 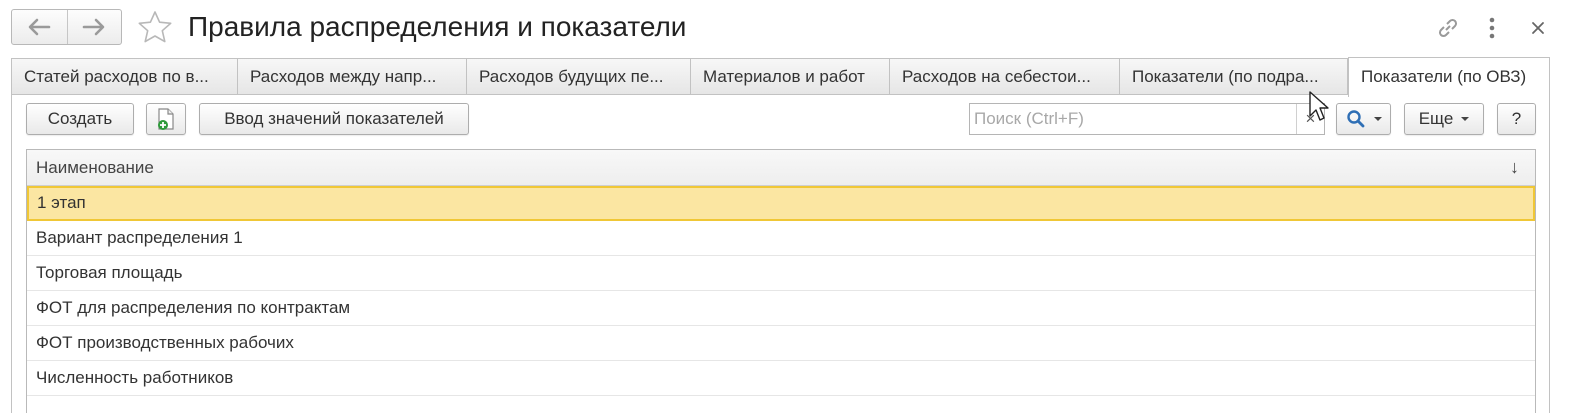 I want to click on close-icon, so click(x=1538, y=28).